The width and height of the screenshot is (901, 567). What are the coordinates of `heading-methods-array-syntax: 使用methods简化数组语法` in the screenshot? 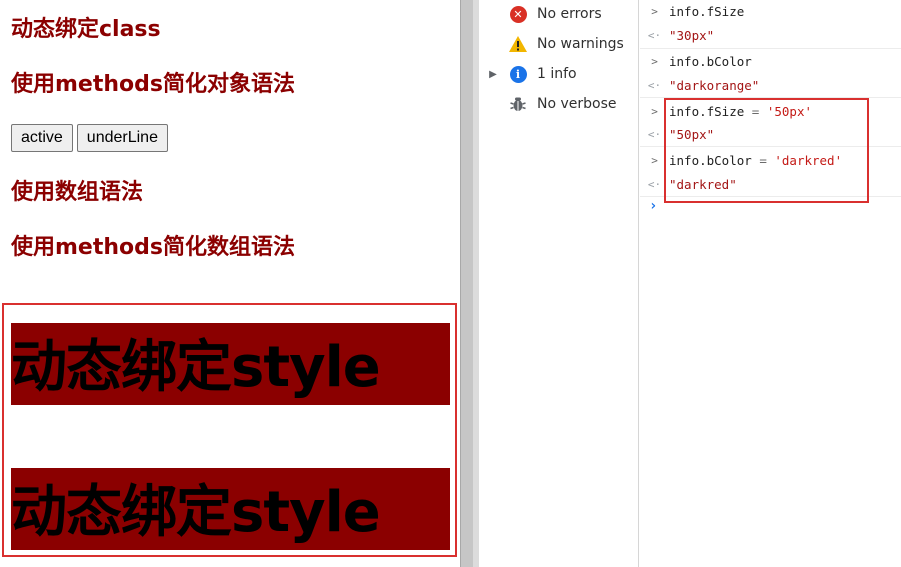 It's located at (153, 247).